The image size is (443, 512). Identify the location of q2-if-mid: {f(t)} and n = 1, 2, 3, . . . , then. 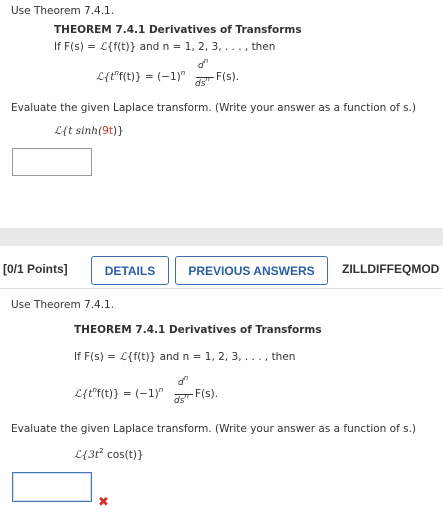
(211, 357).